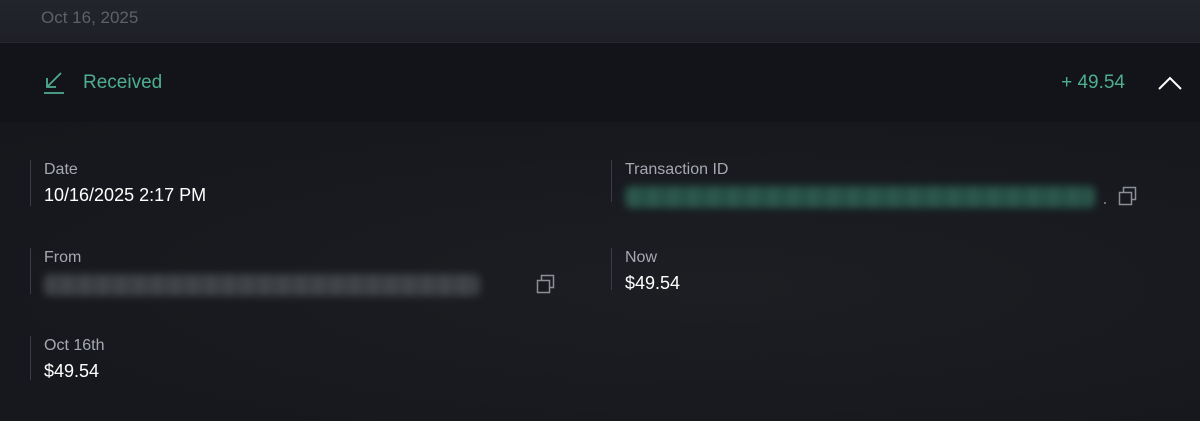 Image resolution: width=1200 pixels, height=421 pixels. Describe the element at coordinates (63, 257) in the screenshot. I see `from-label: From` at that location.